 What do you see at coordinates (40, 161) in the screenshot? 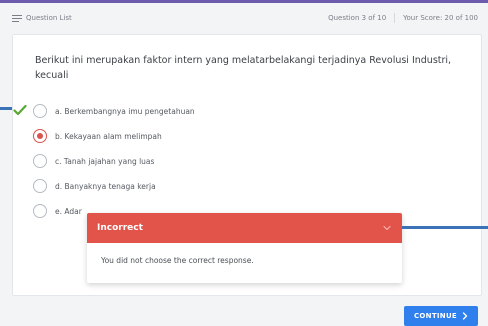
I see `option-c-radio` at bounding box center [40, 161].